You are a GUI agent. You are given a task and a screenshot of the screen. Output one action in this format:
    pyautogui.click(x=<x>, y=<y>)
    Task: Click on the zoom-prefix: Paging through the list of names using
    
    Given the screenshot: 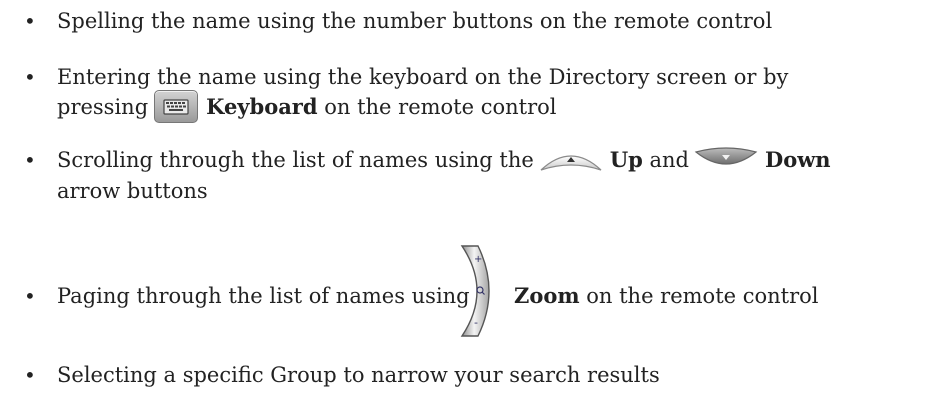 What is the action you would take?
    pyautogui.click(x=263, y=296)
    